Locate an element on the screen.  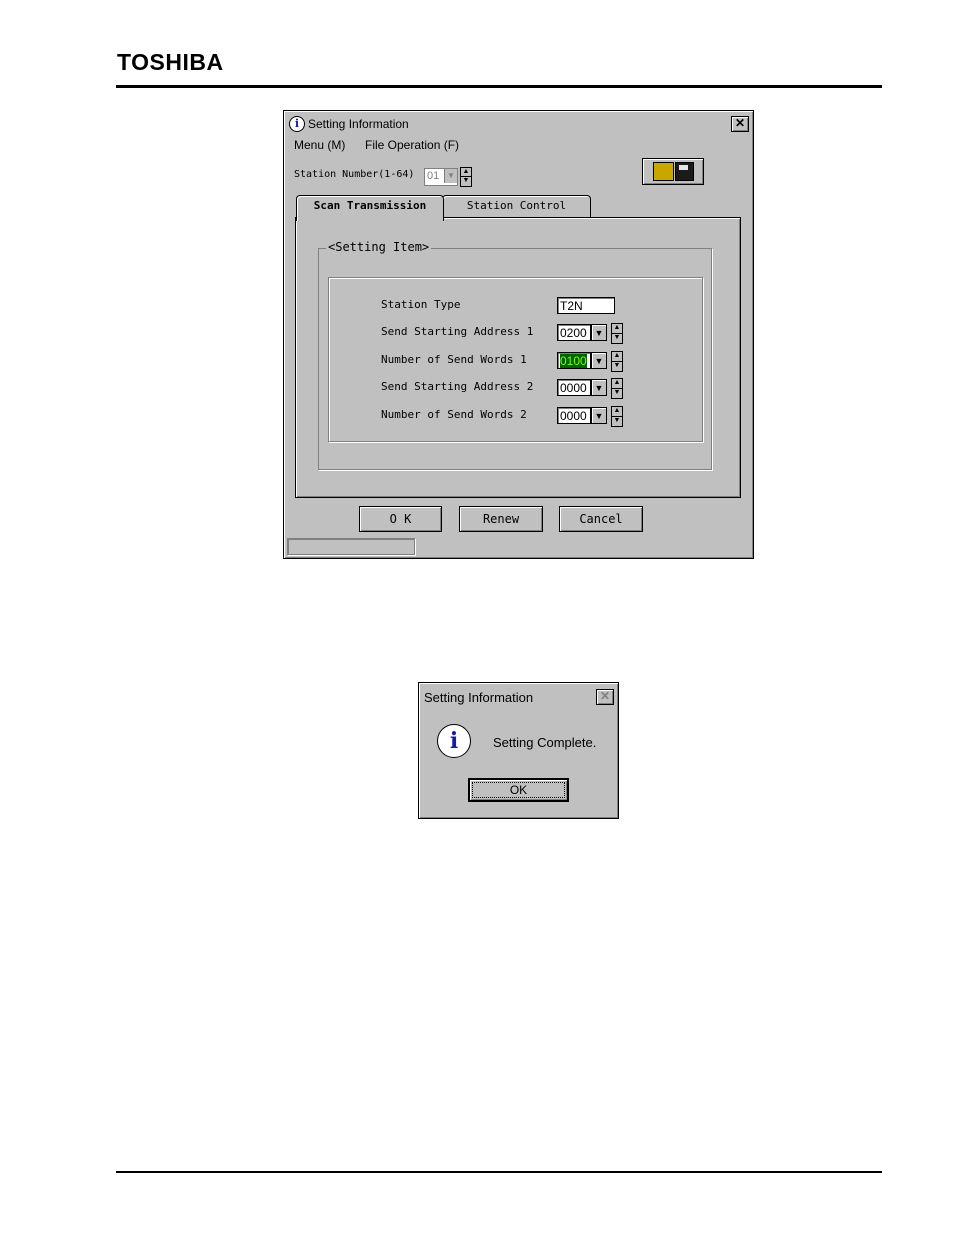
send-start-address-2-label: Send Starting Address 2 is located at coordinates (457, 386).